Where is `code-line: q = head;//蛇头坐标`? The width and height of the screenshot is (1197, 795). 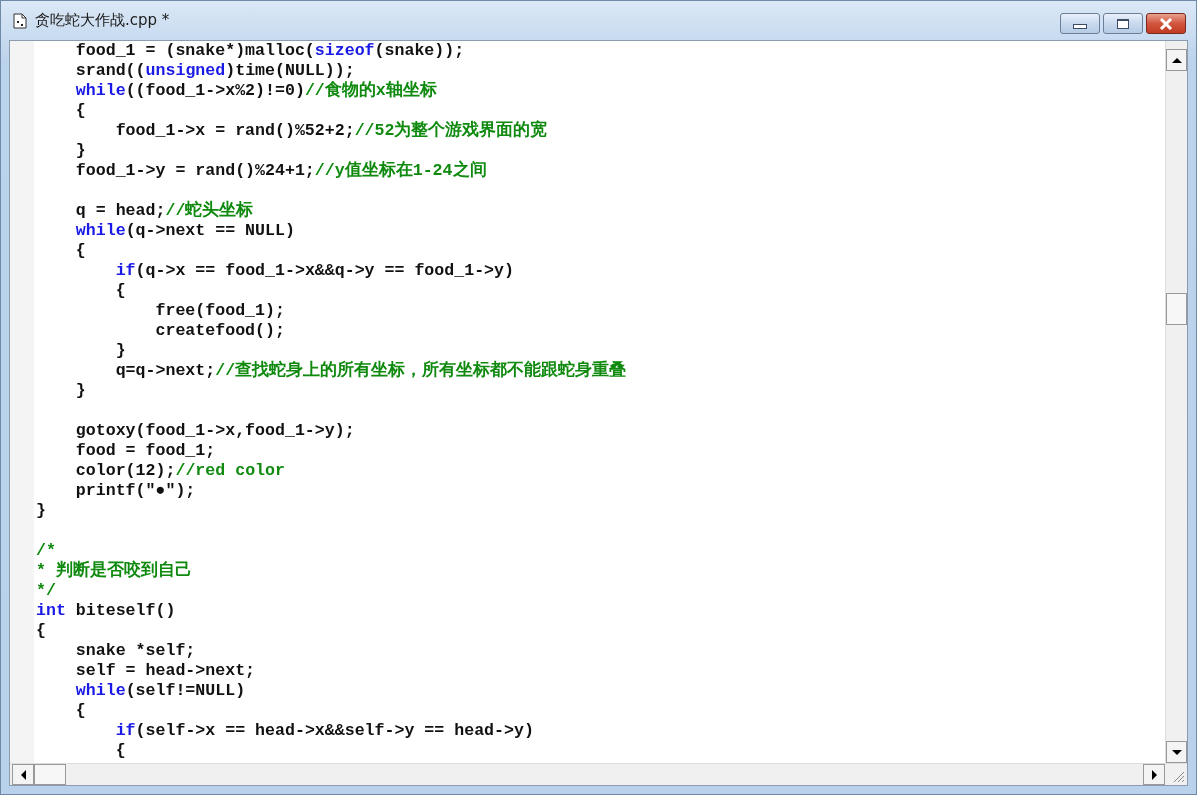 code-line: q = head;//蛇头坐标 is located at coordinates (164, 211).